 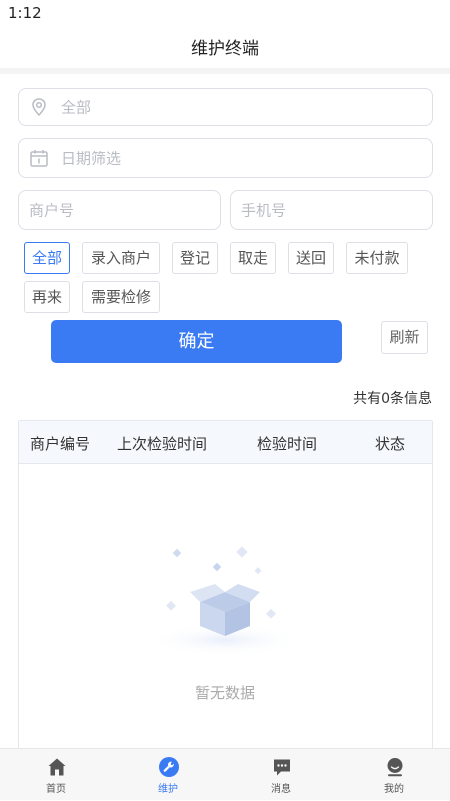 What do you see at coordinates (281, 789) in the screenshot?
I see `tab-messages-label: 消息` at bounding box center [281, 789].